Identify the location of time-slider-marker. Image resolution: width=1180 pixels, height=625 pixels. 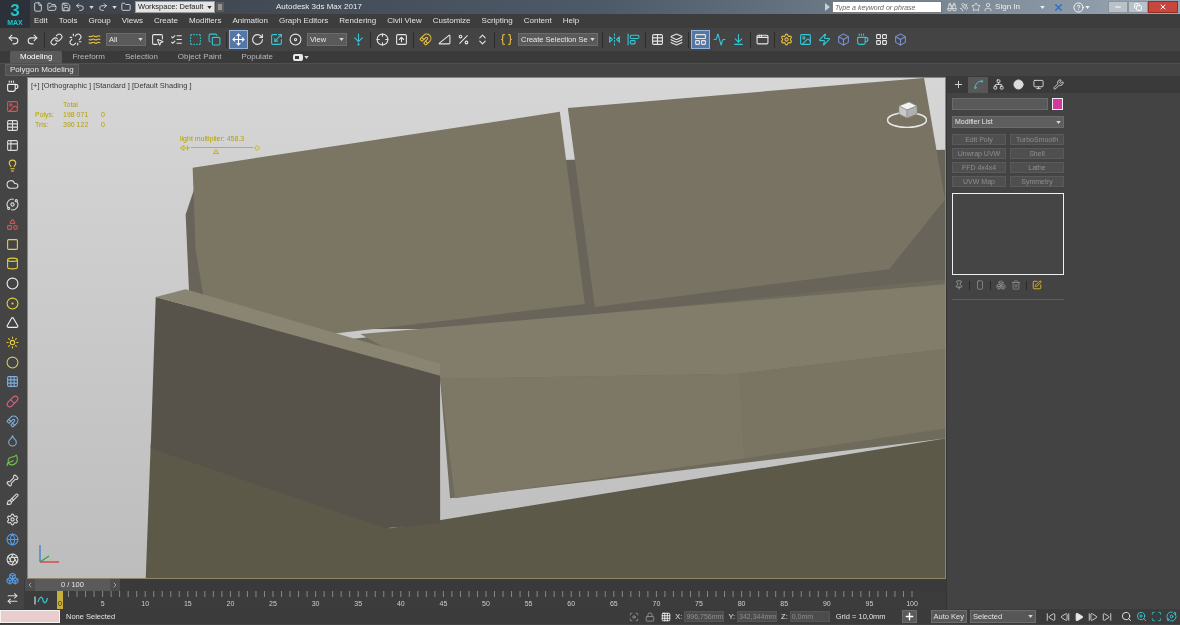
(60, 600).